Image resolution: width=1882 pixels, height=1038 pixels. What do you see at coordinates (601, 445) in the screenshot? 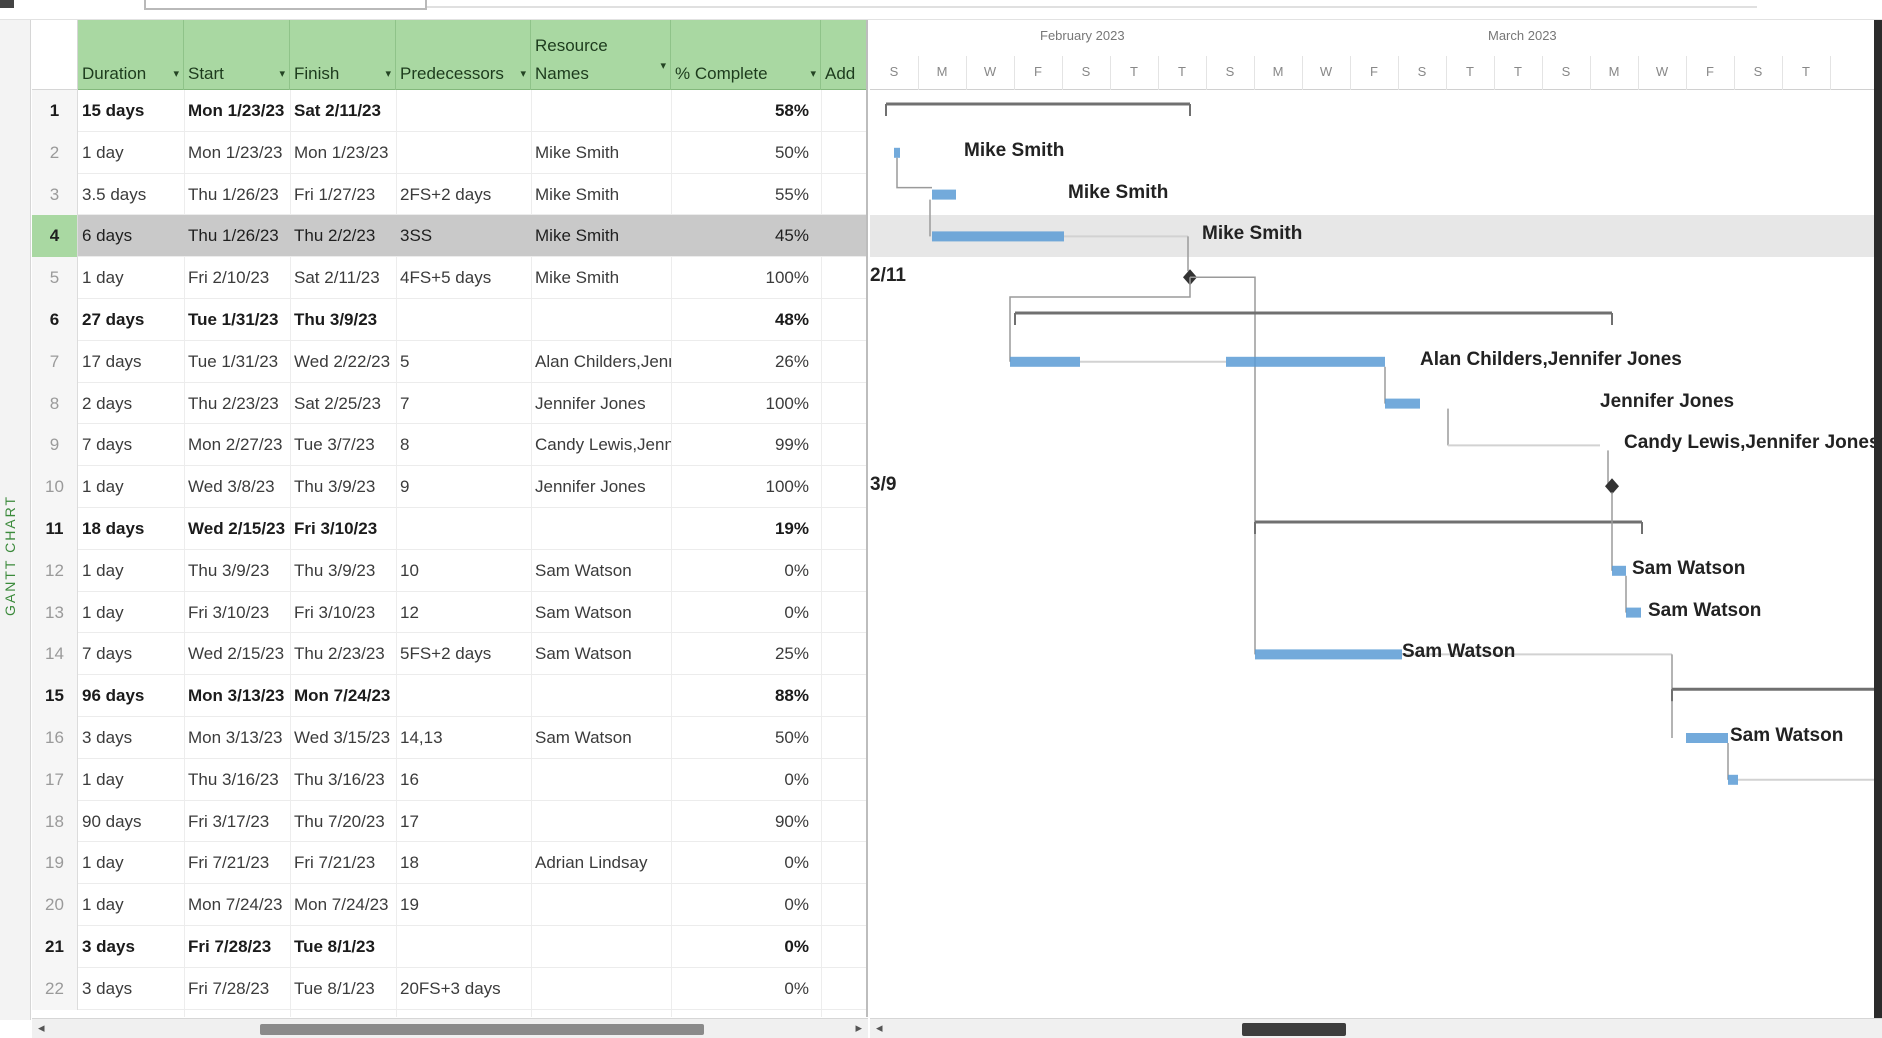
I see `resource-names-cell: Candy Lewis,Jenni` at bounding box center [601, 445].